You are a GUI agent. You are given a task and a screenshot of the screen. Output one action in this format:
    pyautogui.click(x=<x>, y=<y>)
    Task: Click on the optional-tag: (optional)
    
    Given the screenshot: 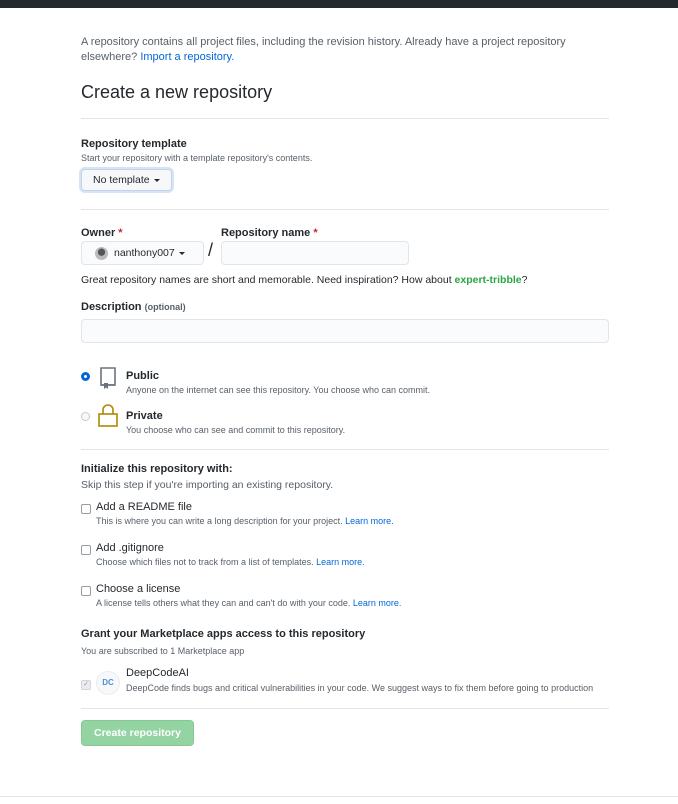 What is the action you would take?
    pyautogui.click(x=165, y=307)
    